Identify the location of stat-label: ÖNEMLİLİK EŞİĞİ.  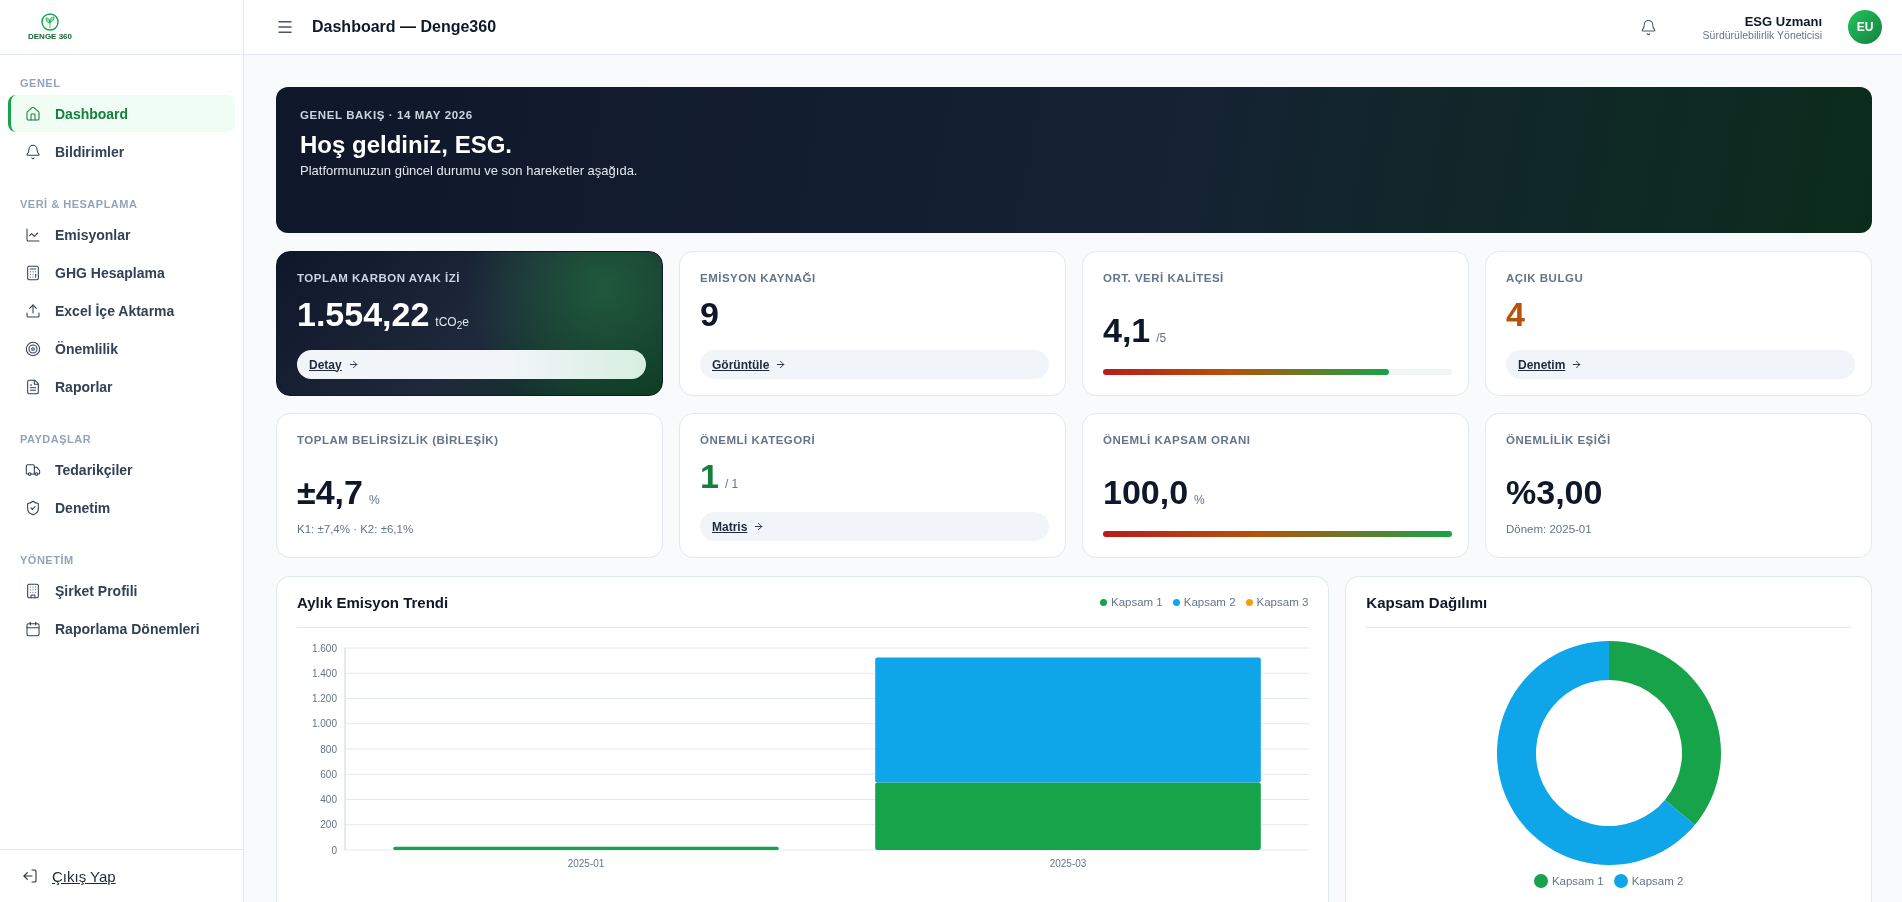
(1559, 440).